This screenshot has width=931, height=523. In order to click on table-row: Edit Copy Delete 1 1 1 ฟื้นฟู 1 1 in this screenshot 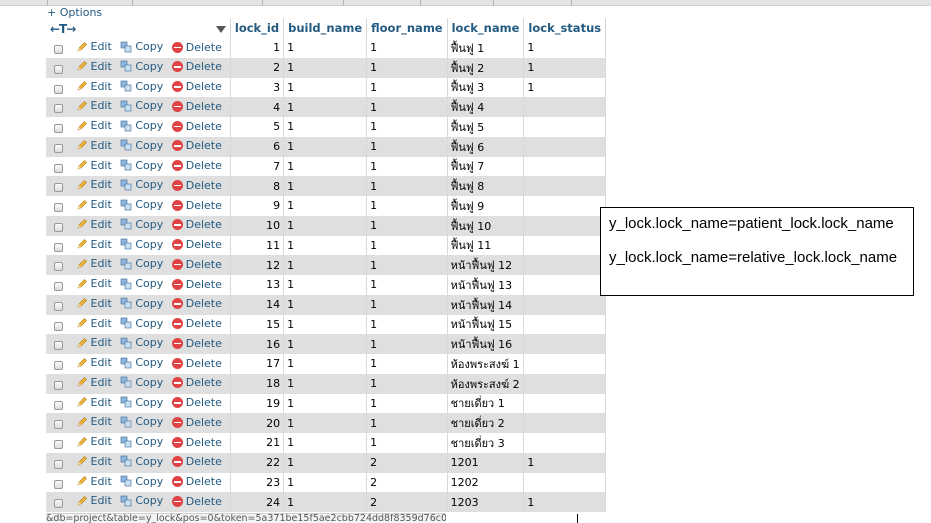, I will do `click(326, 48)`.